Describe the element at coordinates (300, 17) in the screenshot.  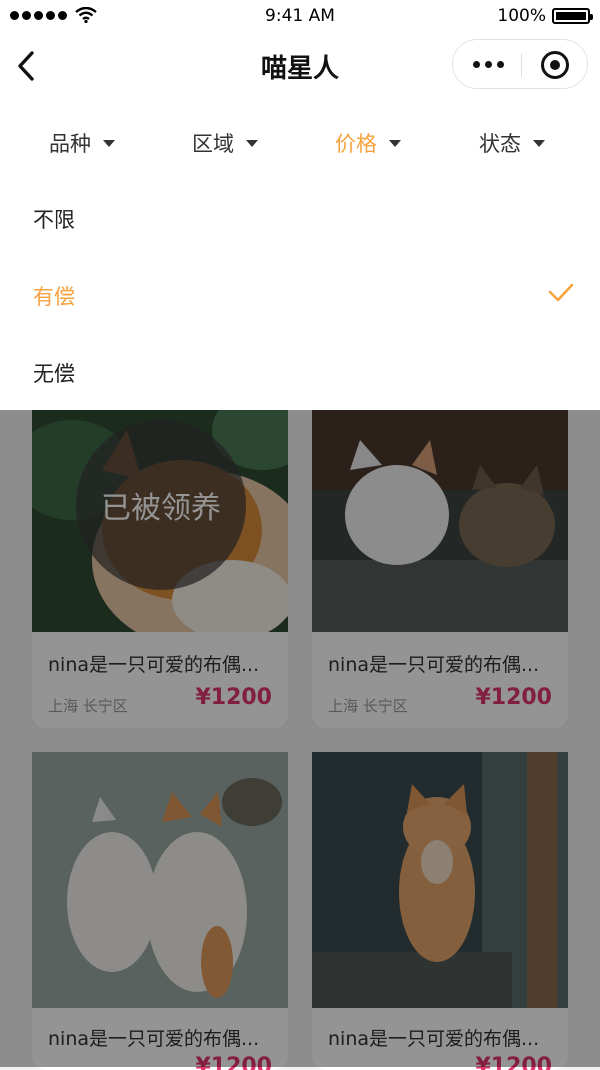
I see `status-bar: 9:41 AM 100%` at that location.